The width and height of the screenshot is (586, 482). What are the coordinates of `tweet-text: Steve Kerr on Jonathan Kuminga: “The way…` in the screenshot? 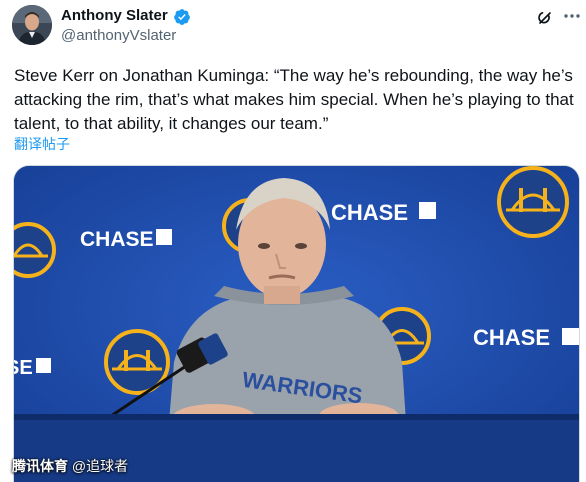 It's located at (294, 99).